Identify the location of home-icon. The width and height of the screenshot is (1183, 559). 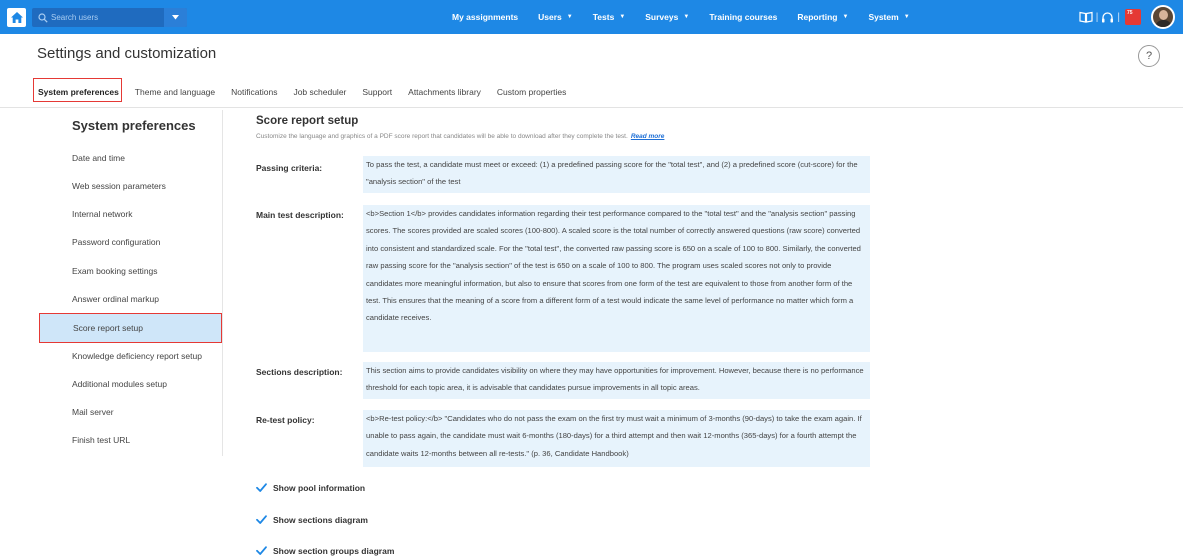
(16, 17).